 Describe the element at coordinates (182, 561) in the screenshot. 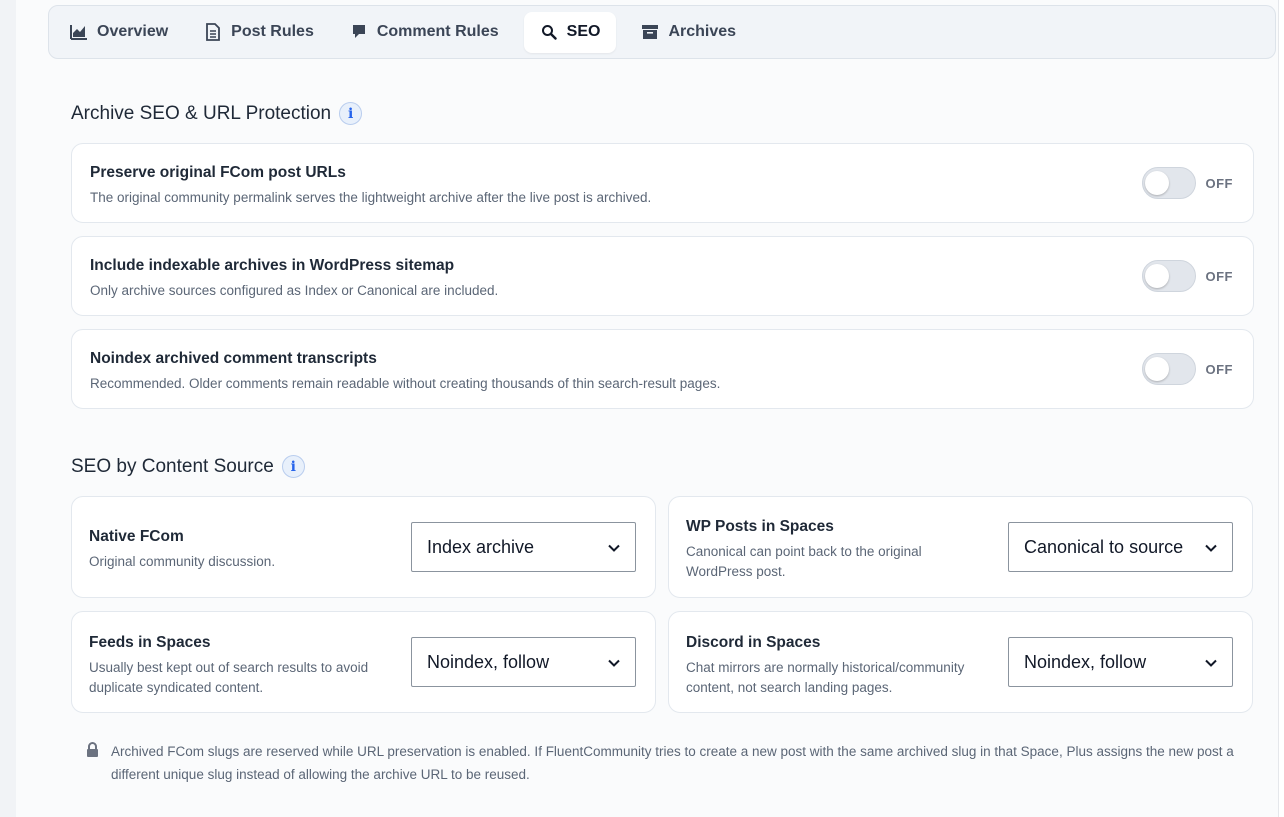

I see `source-description: Original community discussion.` at that location.